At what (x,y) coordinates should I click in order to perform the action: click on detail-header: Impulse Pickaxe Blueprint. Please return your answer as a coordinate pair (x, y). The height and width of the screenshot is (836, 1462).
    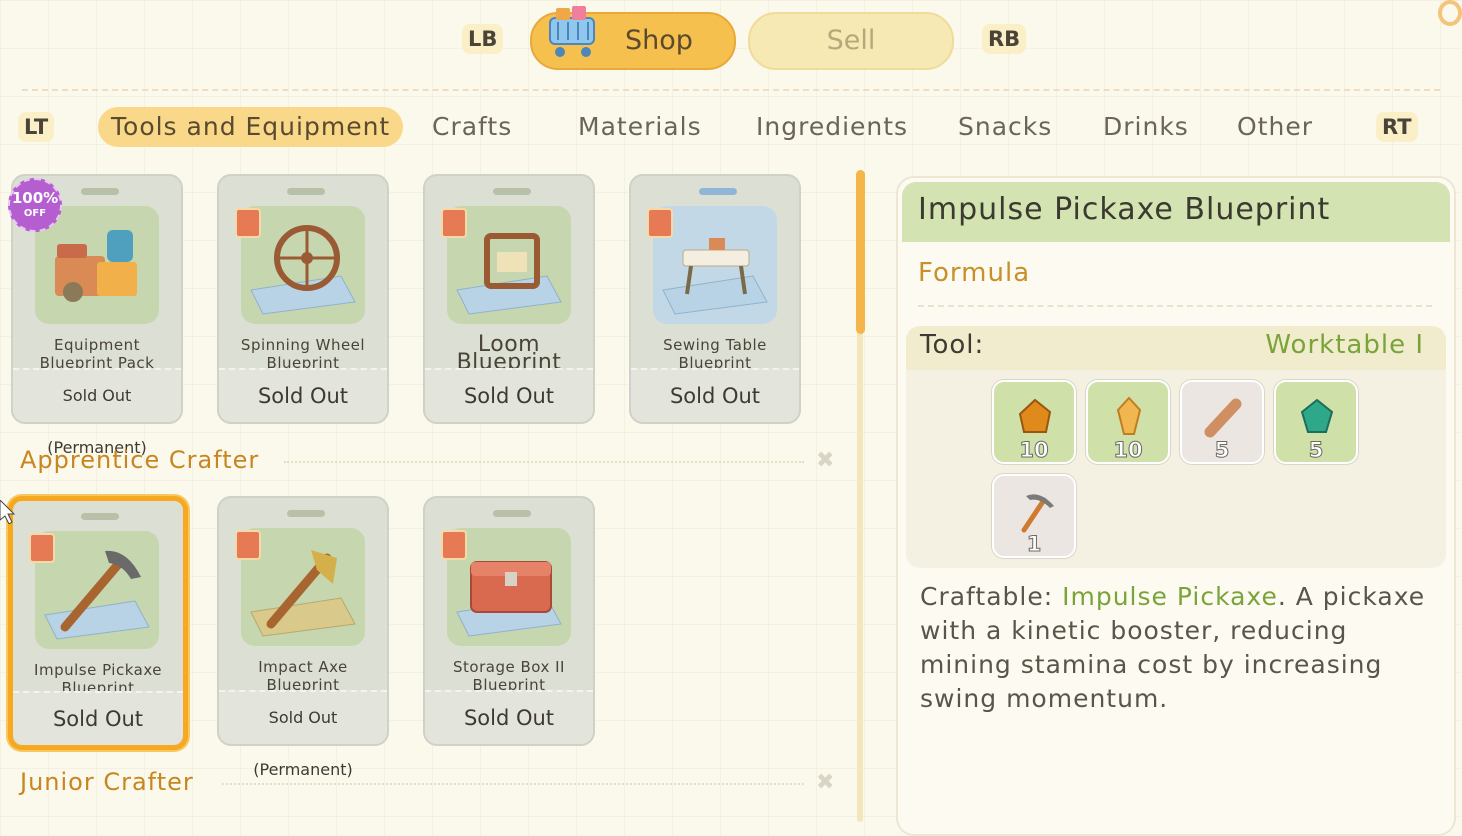
    Looking at the image, I should click on (1176, 212).